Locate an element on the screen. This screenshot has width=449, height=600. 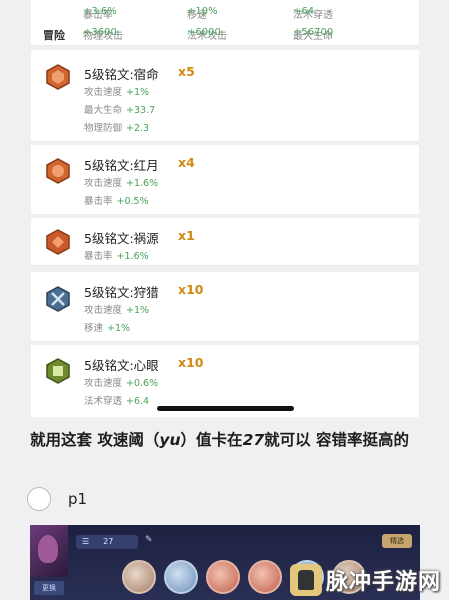
watermark-logo-icon is located at coordinates (305, 580).